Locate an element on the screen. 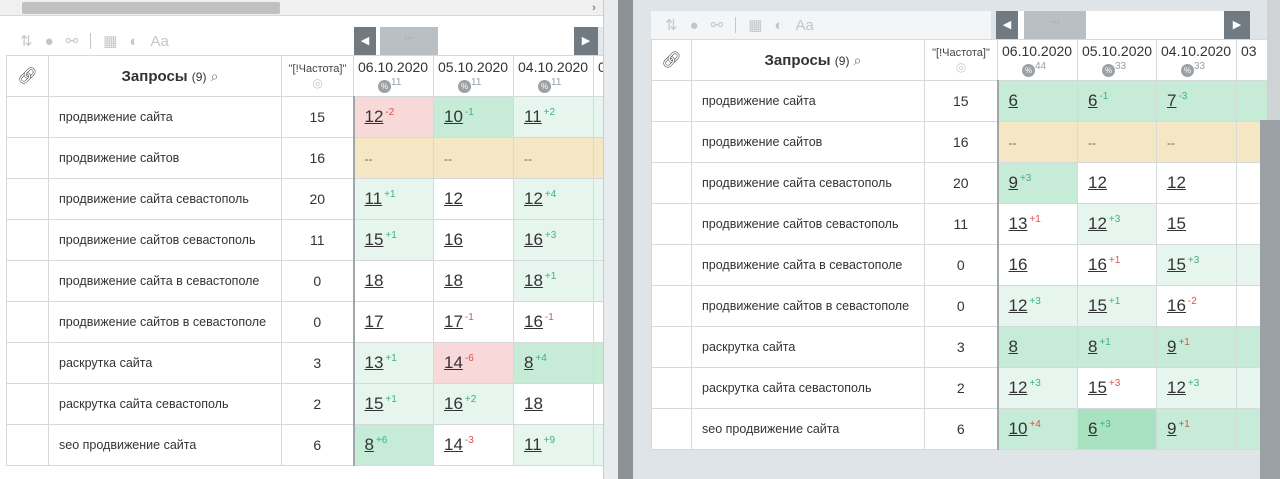 Image resolution: width=1280 pixels, height=479 pixels. date-header: 04.10.2020 % 11 is located at coordinates (553, 76).